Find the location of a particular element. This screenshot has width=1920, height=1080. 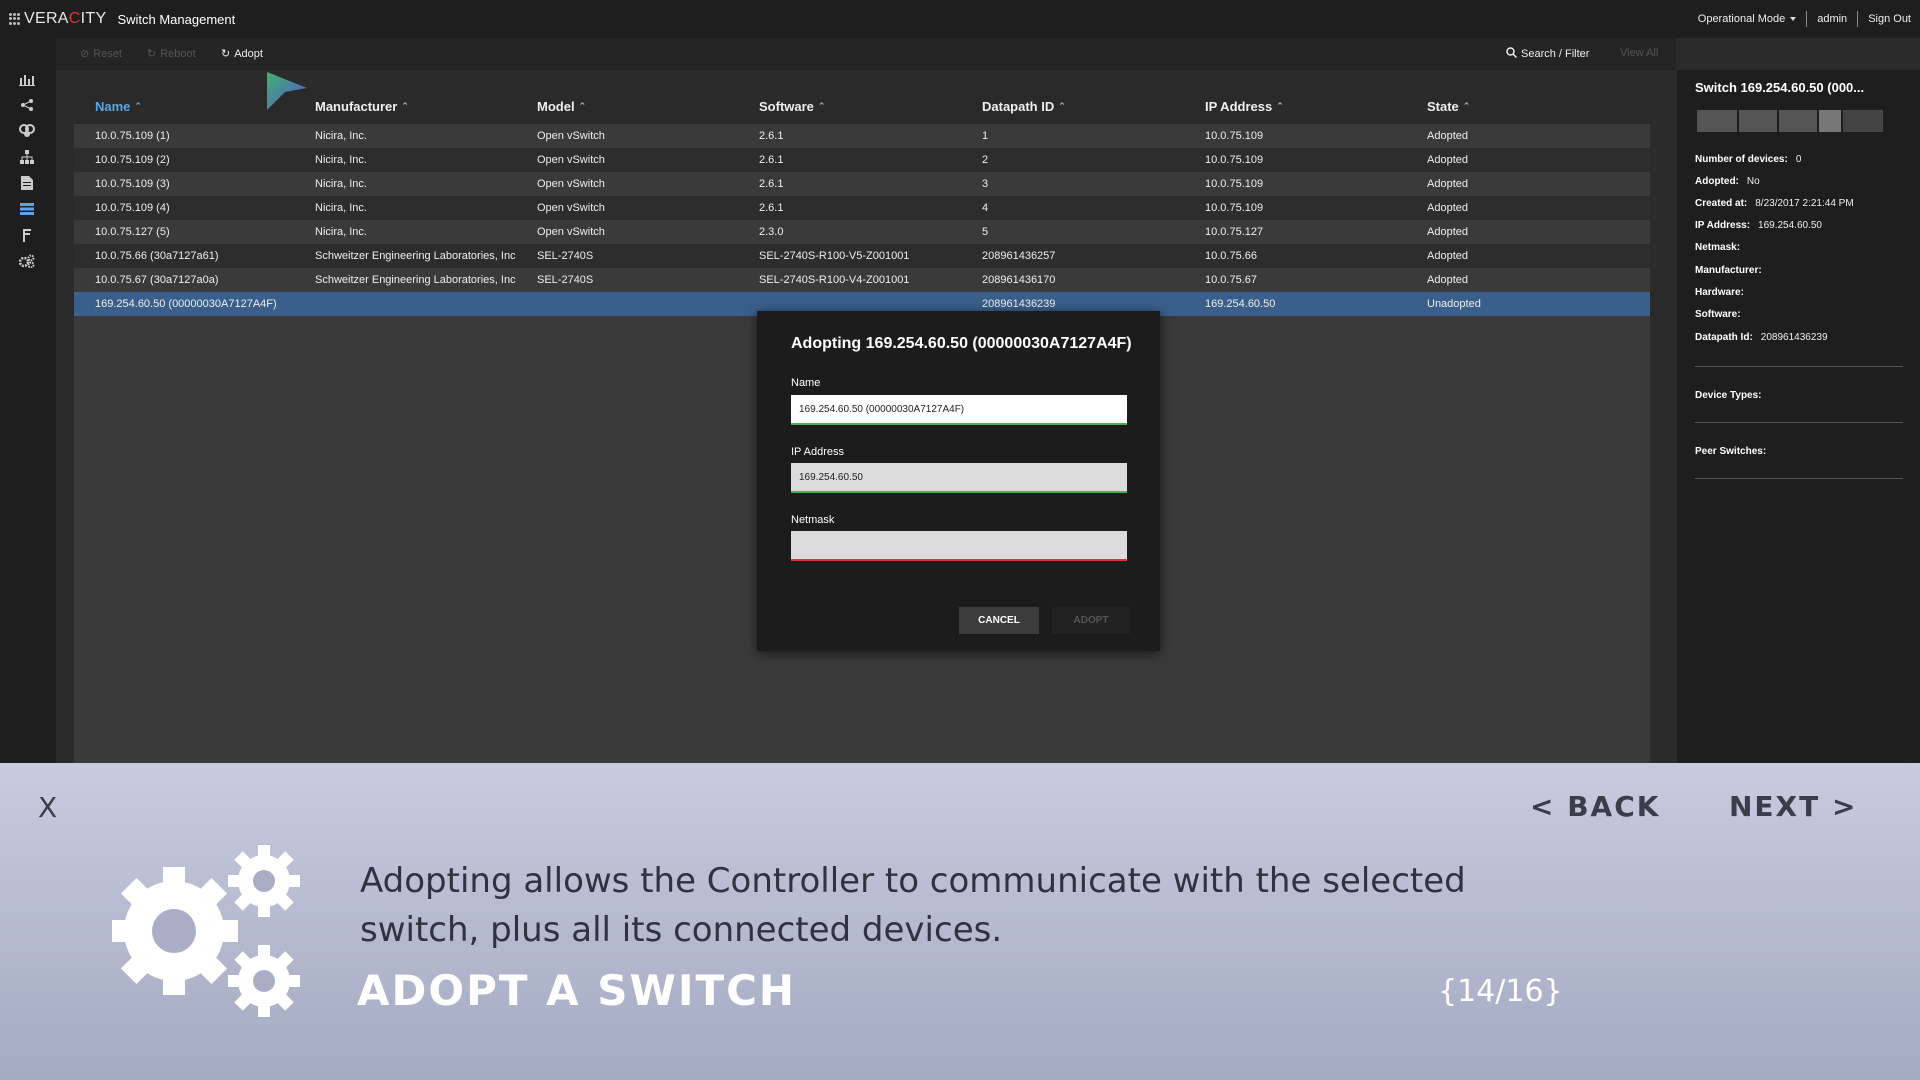

column-header-name: Name ⌃ is located at coordinates (118, 106).